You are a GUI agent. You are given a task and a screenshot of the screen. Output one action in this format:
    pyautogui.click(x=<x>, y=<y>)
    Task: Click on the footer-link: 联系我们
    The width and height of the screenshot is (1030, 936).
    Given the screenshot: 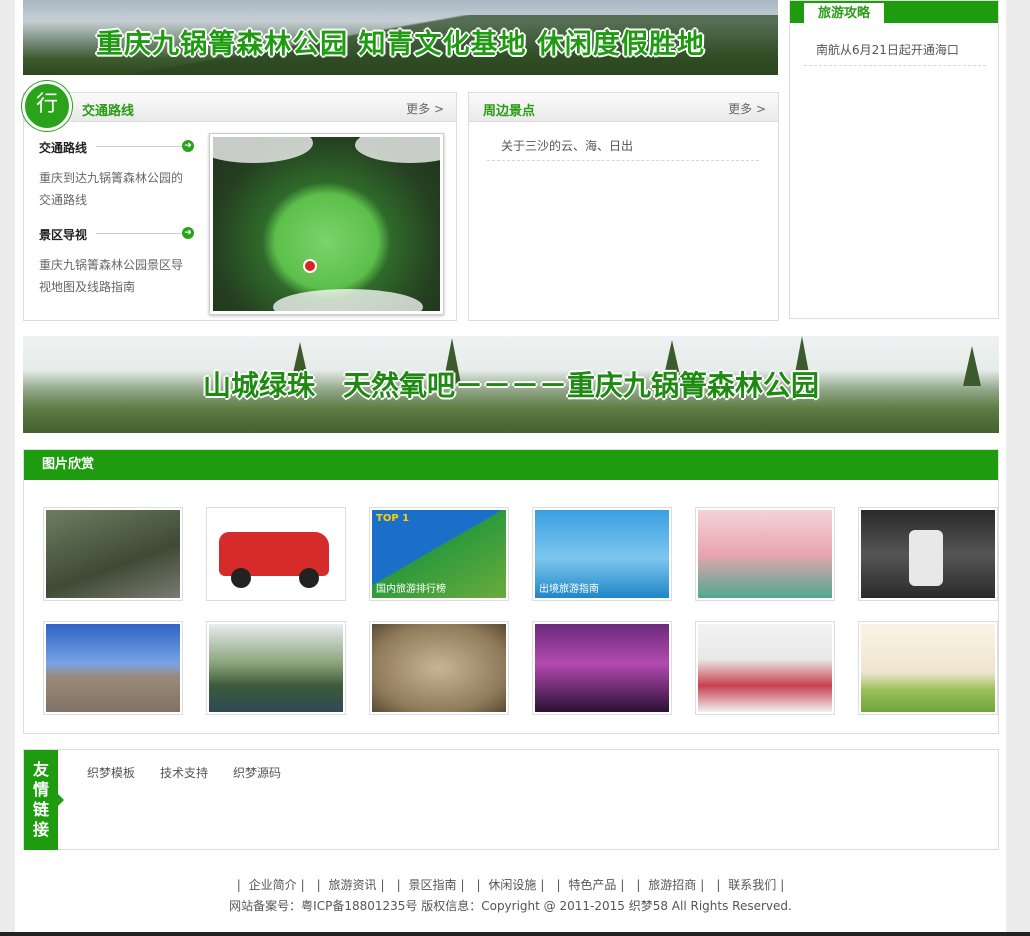 What is the action you would take?
    pyautogui.click(x=752, y=885)
    